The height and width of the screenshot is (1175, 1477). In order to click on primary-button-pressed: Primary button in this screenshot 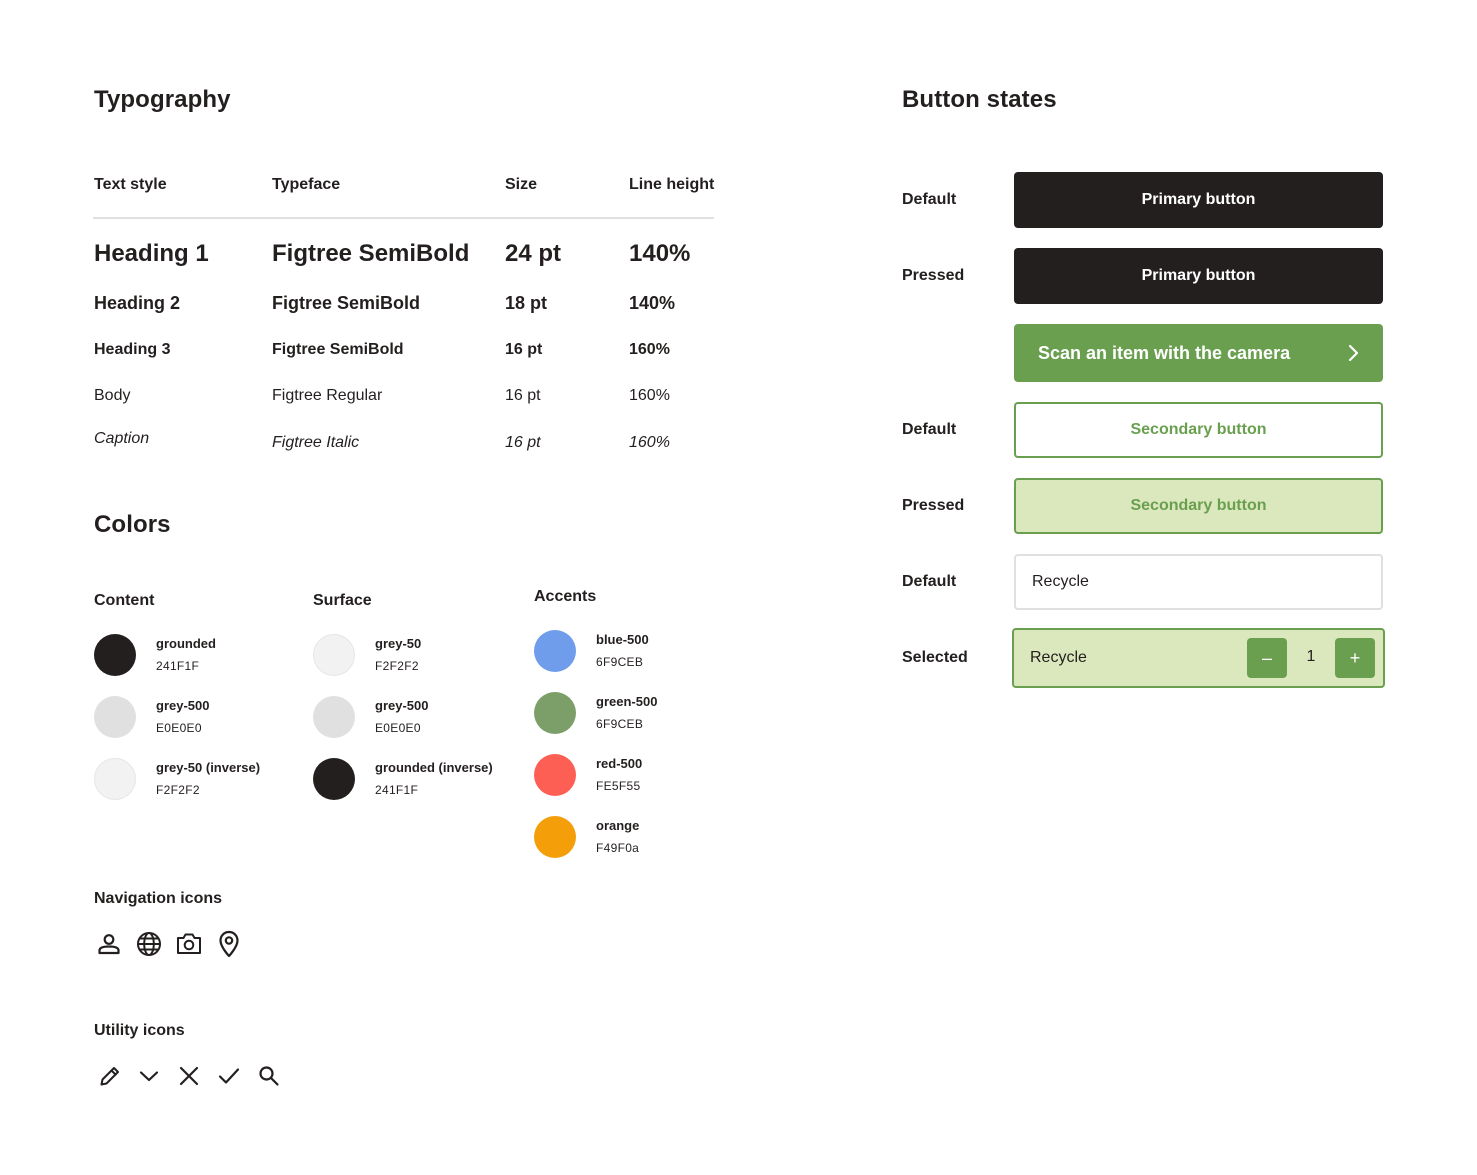, I will do `click(1198, 276)`.